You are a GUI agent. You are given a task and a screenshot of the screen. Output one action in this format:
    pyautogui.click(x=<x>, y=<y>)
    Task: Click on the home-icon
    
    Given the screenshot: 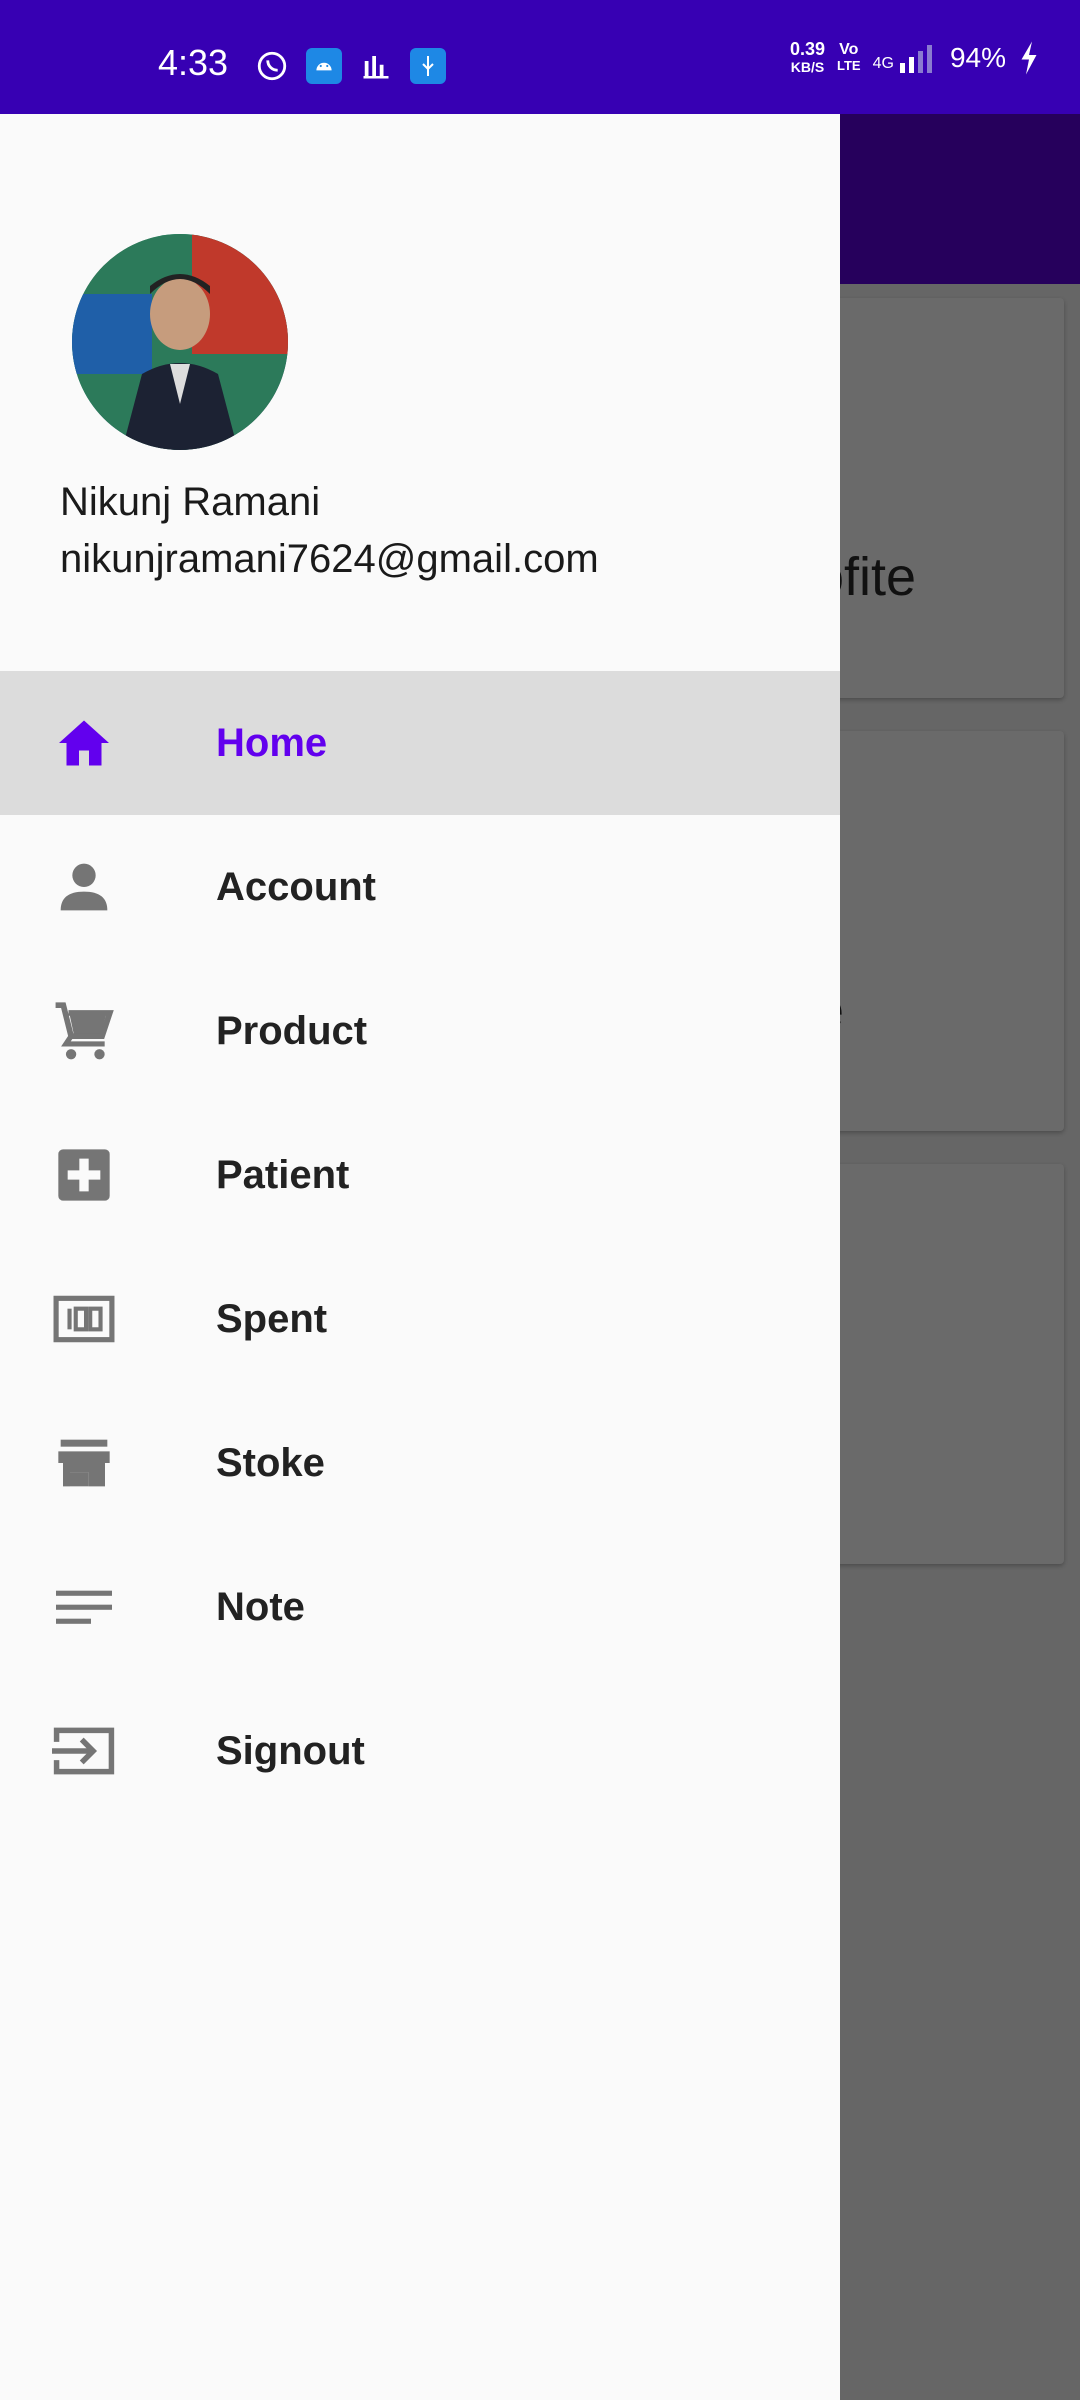 What is the action you would take?
    pyautogui.click(x=84, y=743)
    